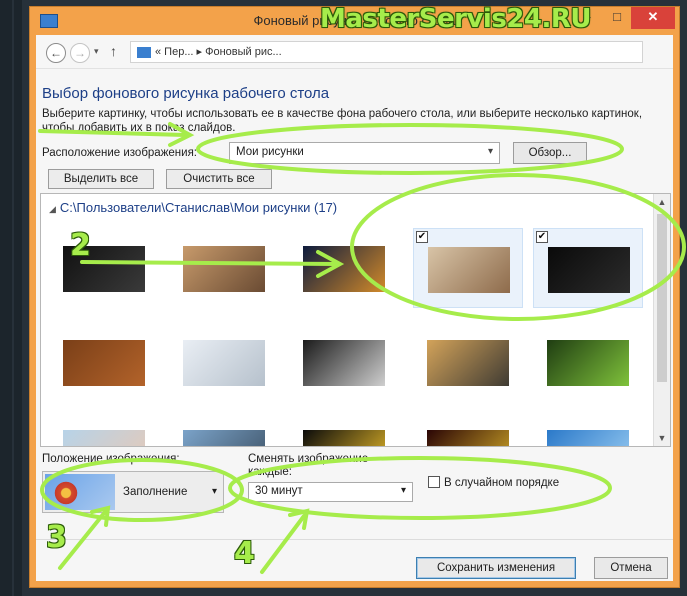 Image resolution: width=687 pixels, height=596 pixels. What do you see at coordinates (617, 18) in the screenshot?
I see `maximize-button: □` at bounding box center [617, 18].